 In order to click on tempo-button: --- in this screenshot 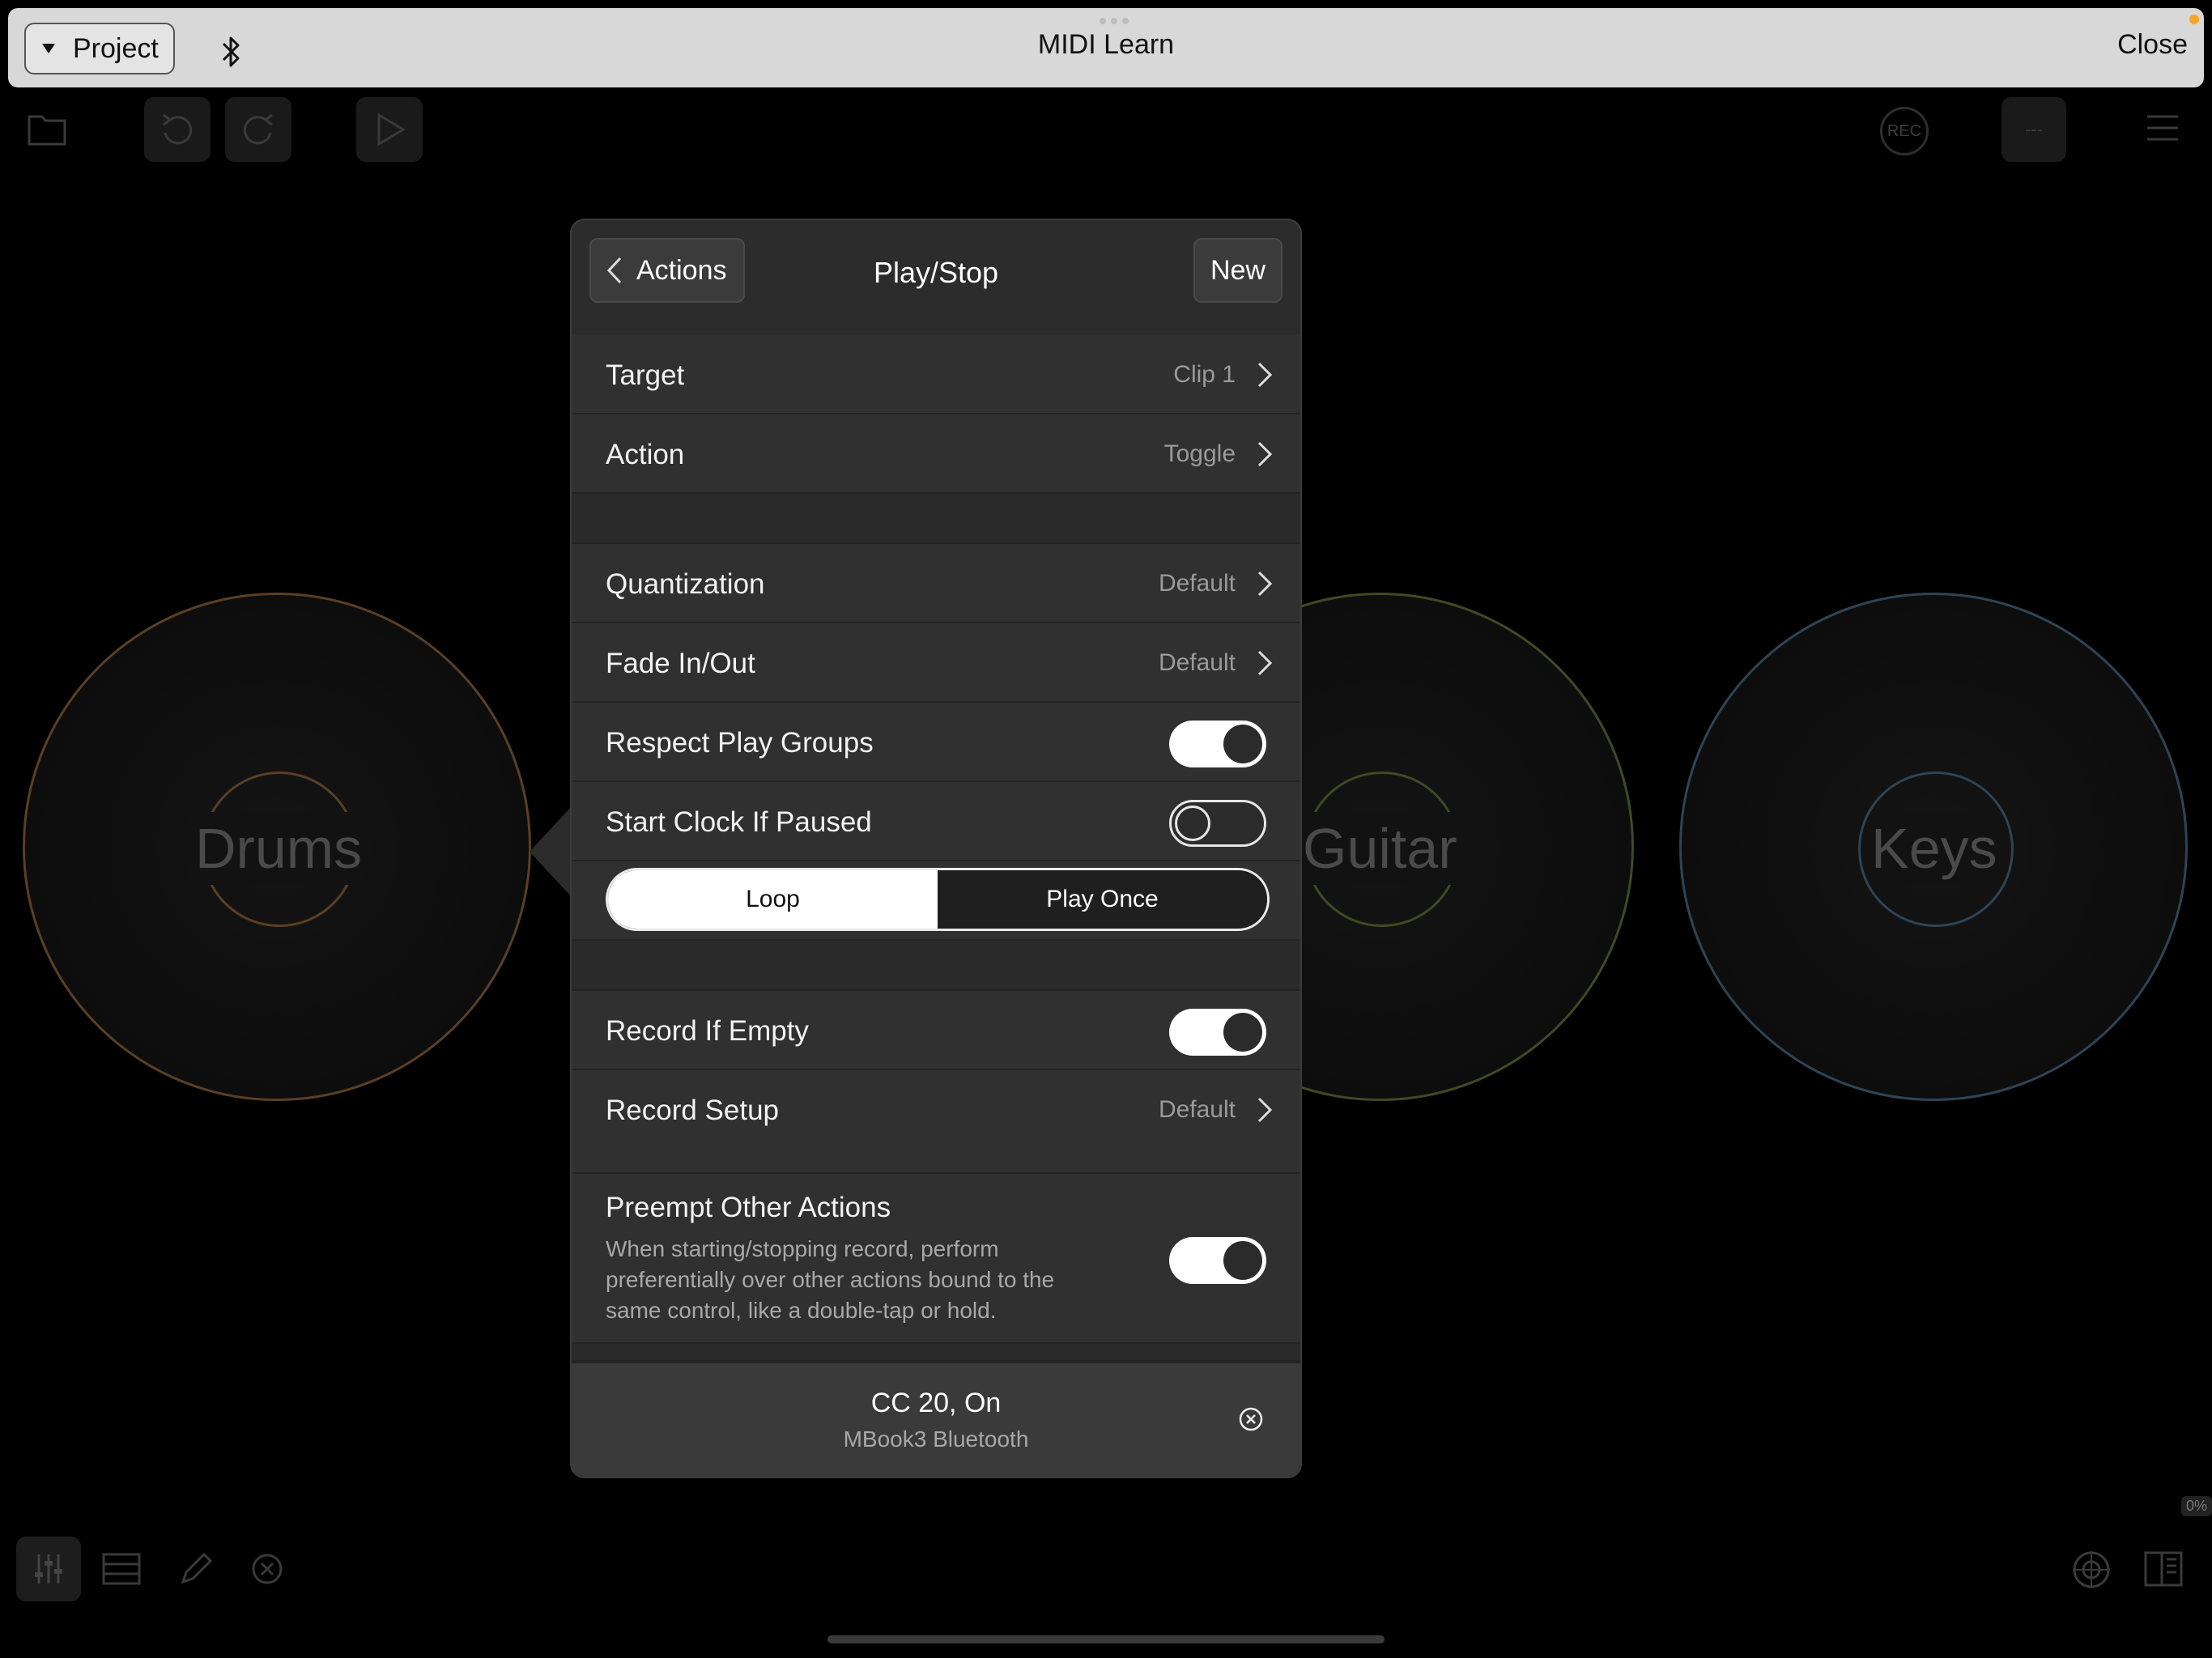, I will do `click(2033, 129)`.